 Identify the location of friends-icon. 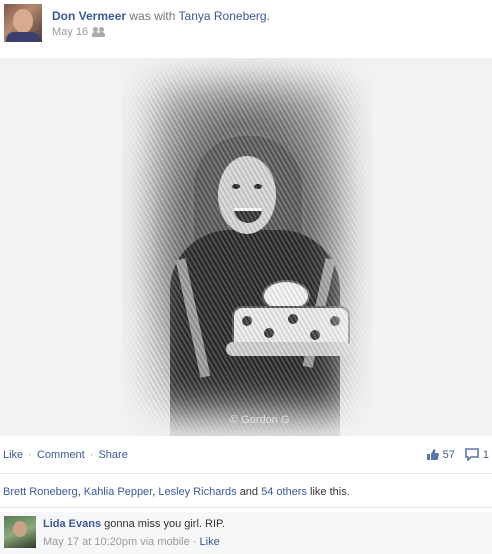
(99, 32).